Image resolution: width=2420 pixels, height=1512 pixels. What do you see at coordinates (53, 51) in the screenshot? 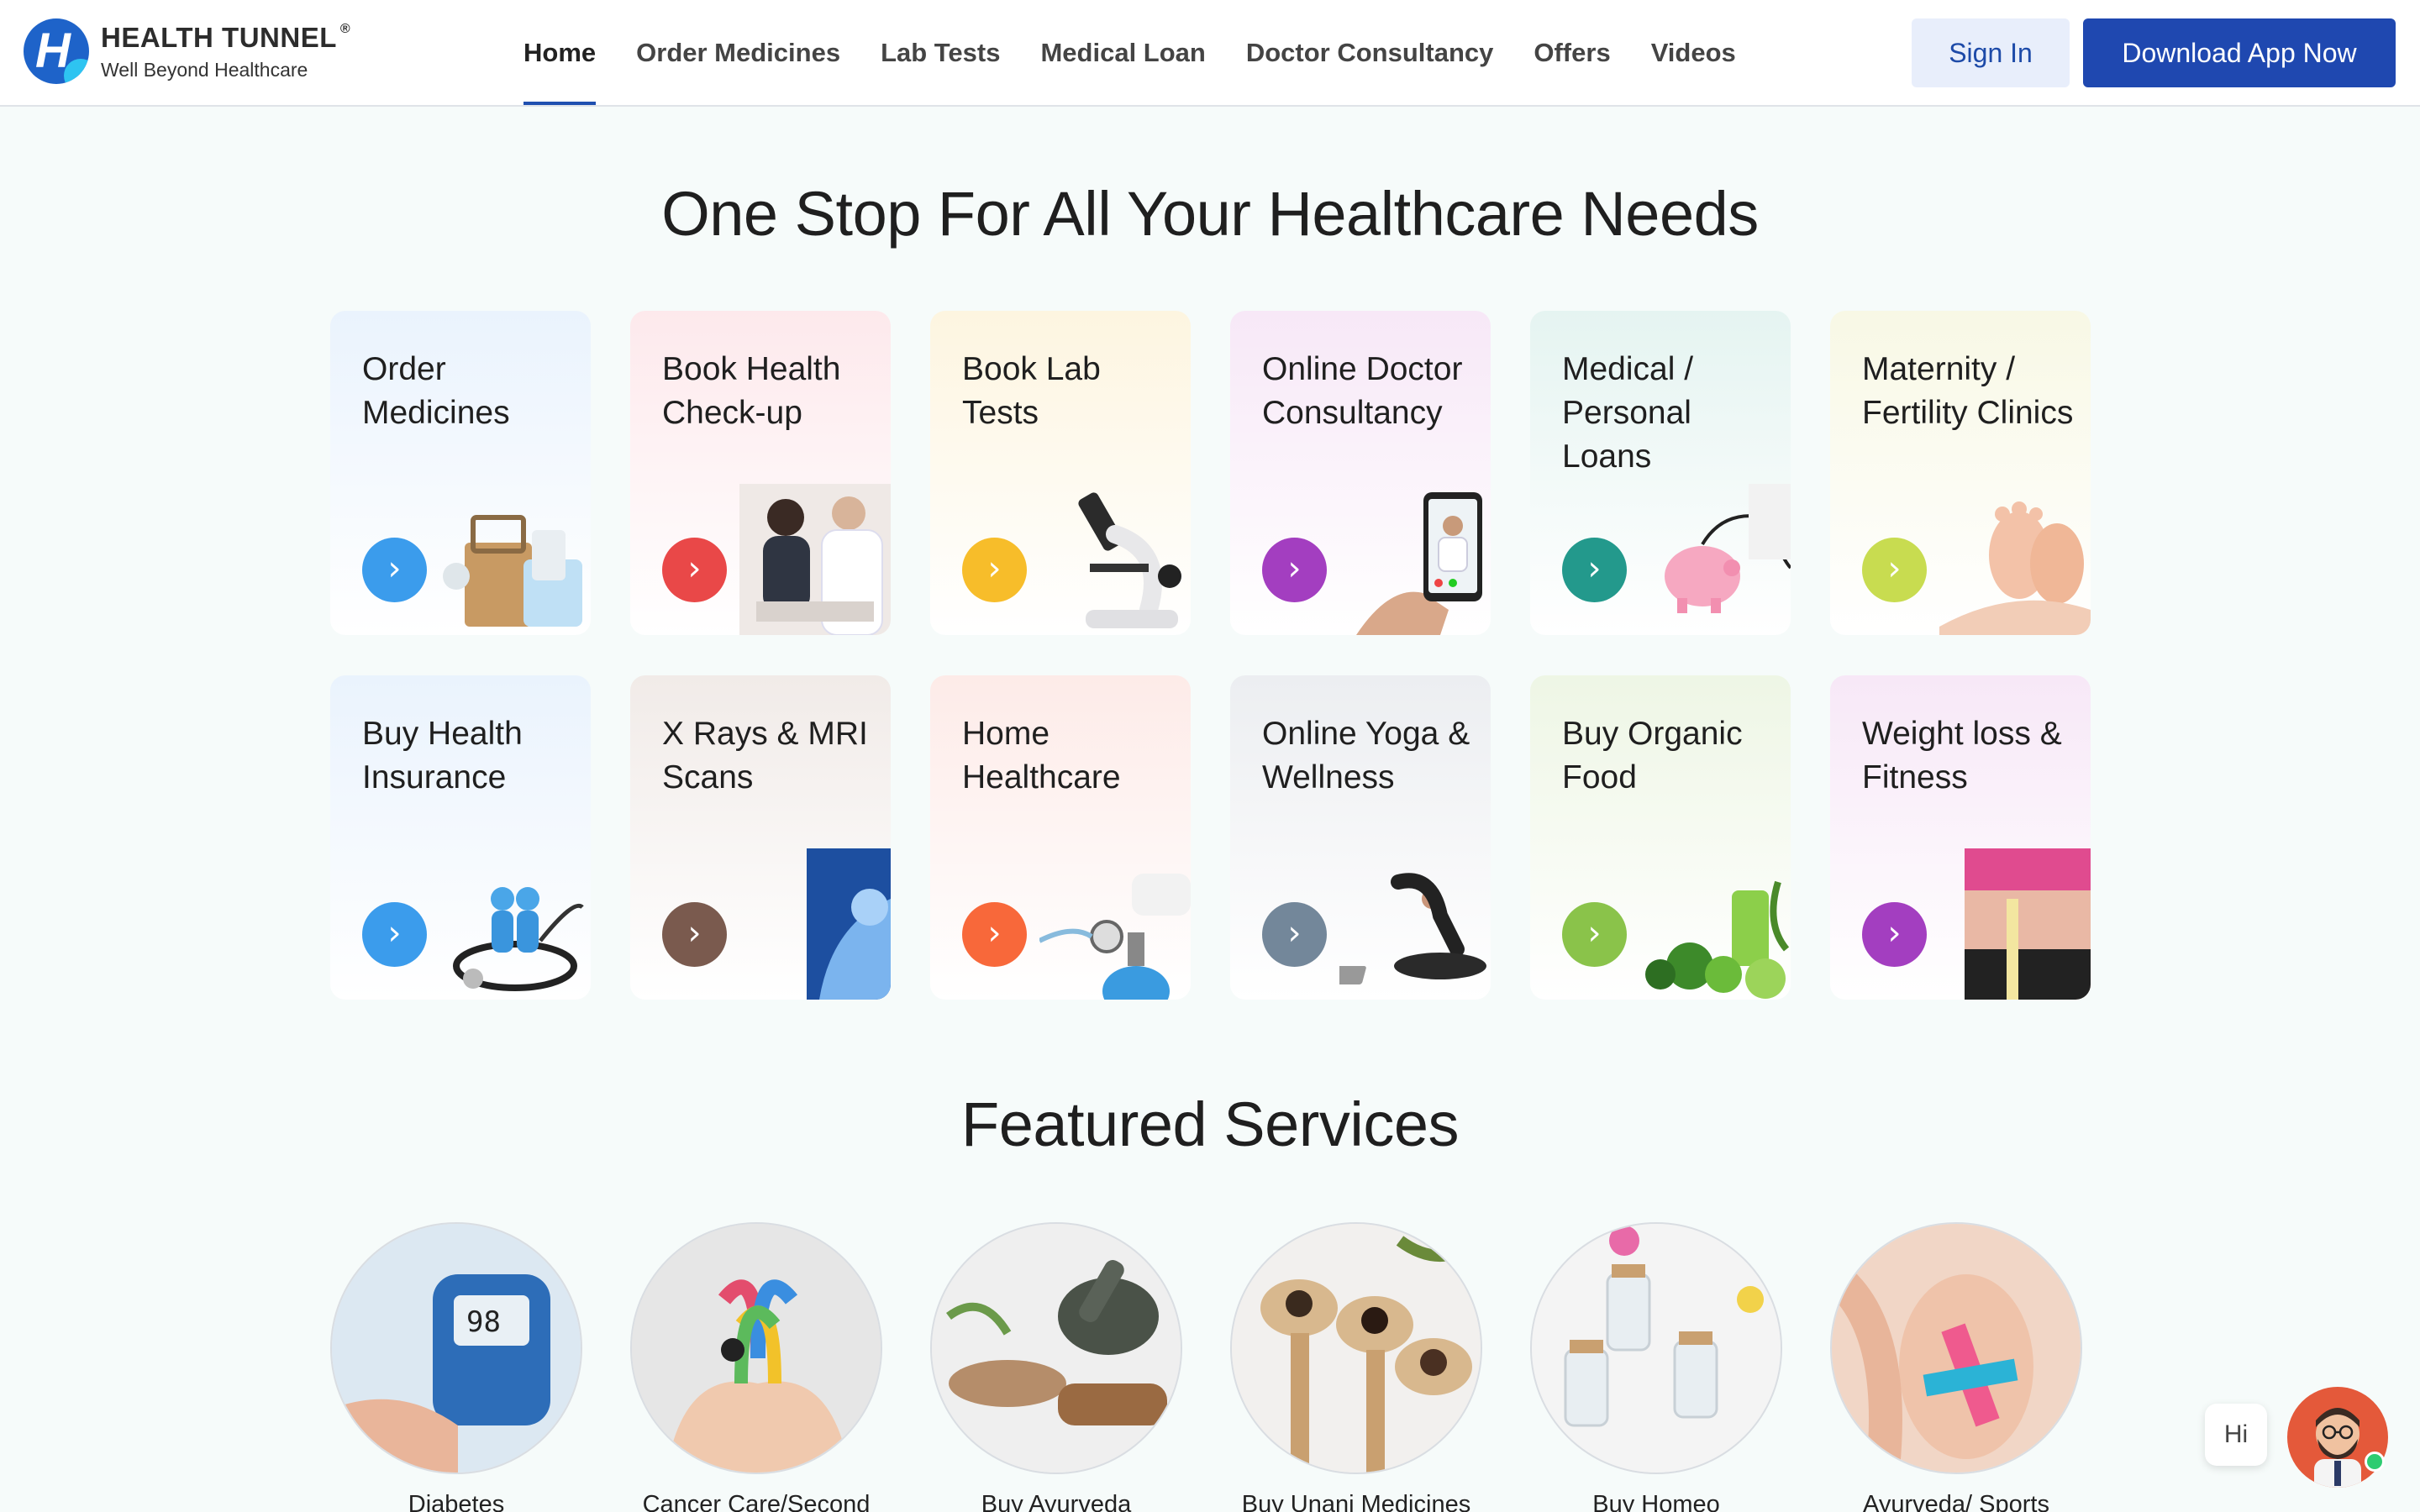
I see `logo-letter: H` at bounding box center [53, 51].